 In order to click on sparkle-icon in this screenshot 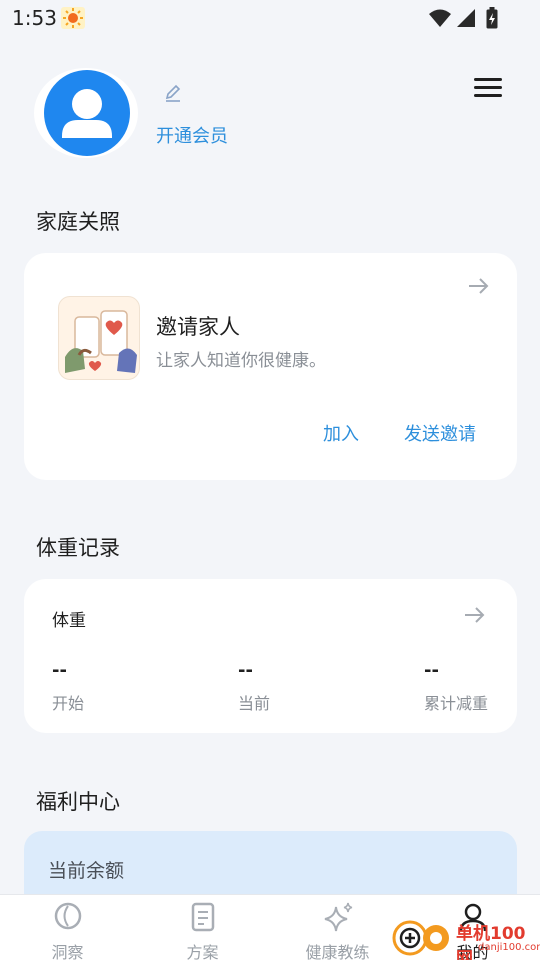, I will do `click(338, 917)`.